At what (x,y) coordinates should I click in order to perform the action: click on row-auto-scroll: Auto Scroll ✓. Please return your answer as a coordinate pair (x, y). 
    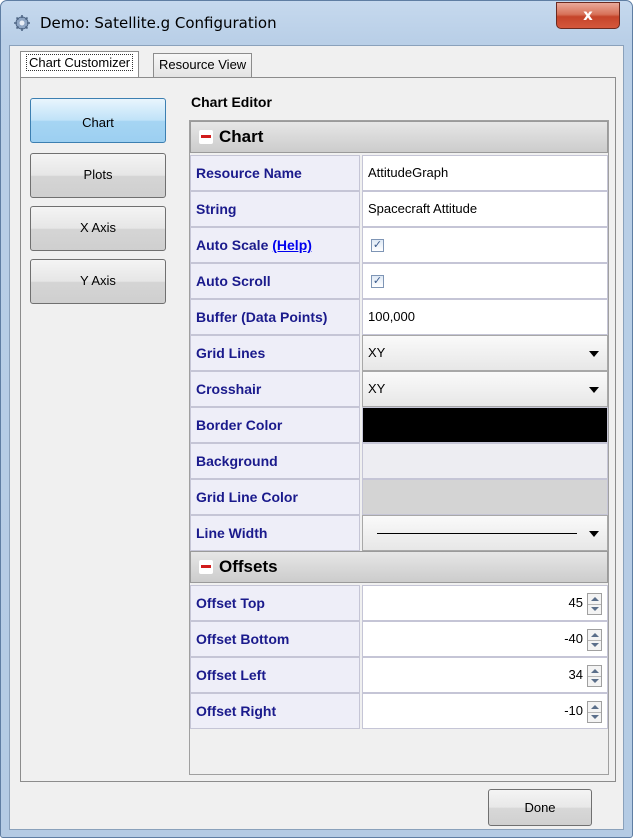
    Looking at the image, I should click on (399, 281).